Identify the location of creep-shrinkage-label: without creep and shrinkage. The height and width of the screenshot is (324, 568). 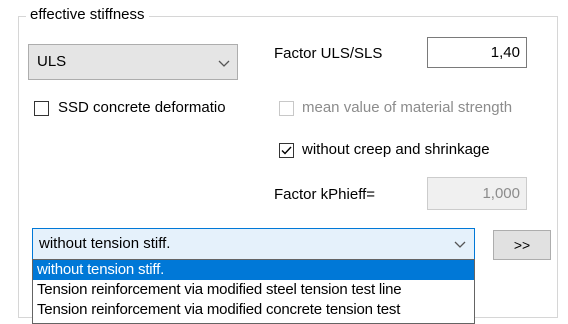
(396, 149).